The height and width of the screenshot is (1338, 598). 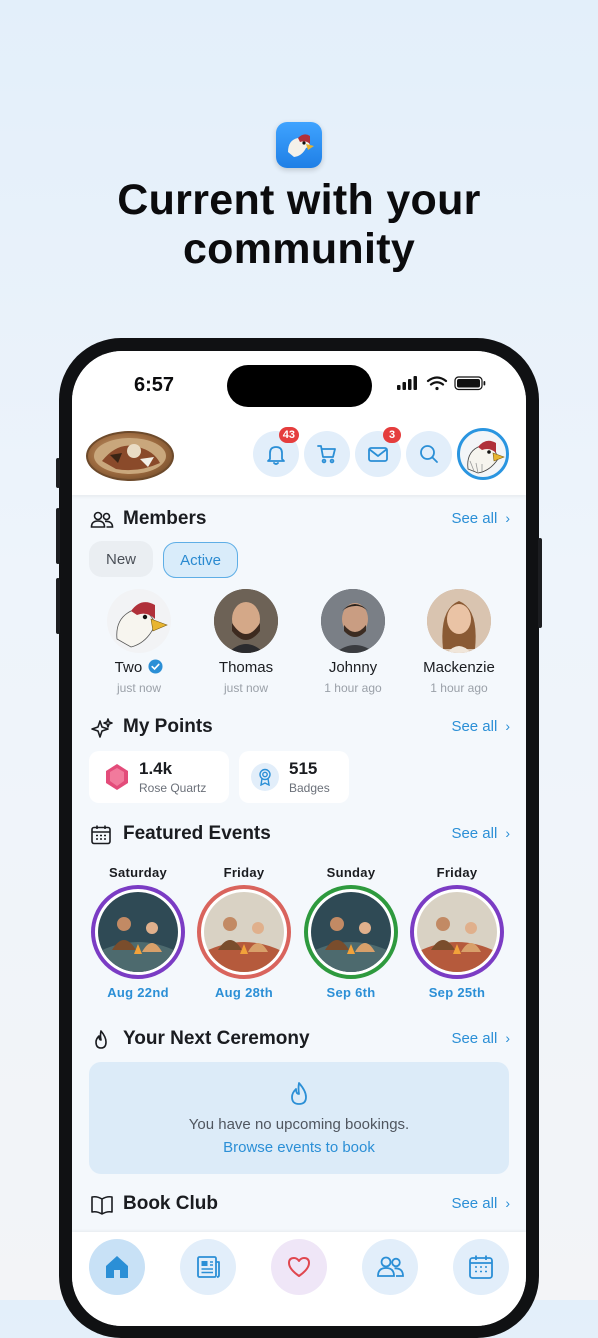 I want to click on member-thomas: Thomas just now, so click(x=246, y=642).